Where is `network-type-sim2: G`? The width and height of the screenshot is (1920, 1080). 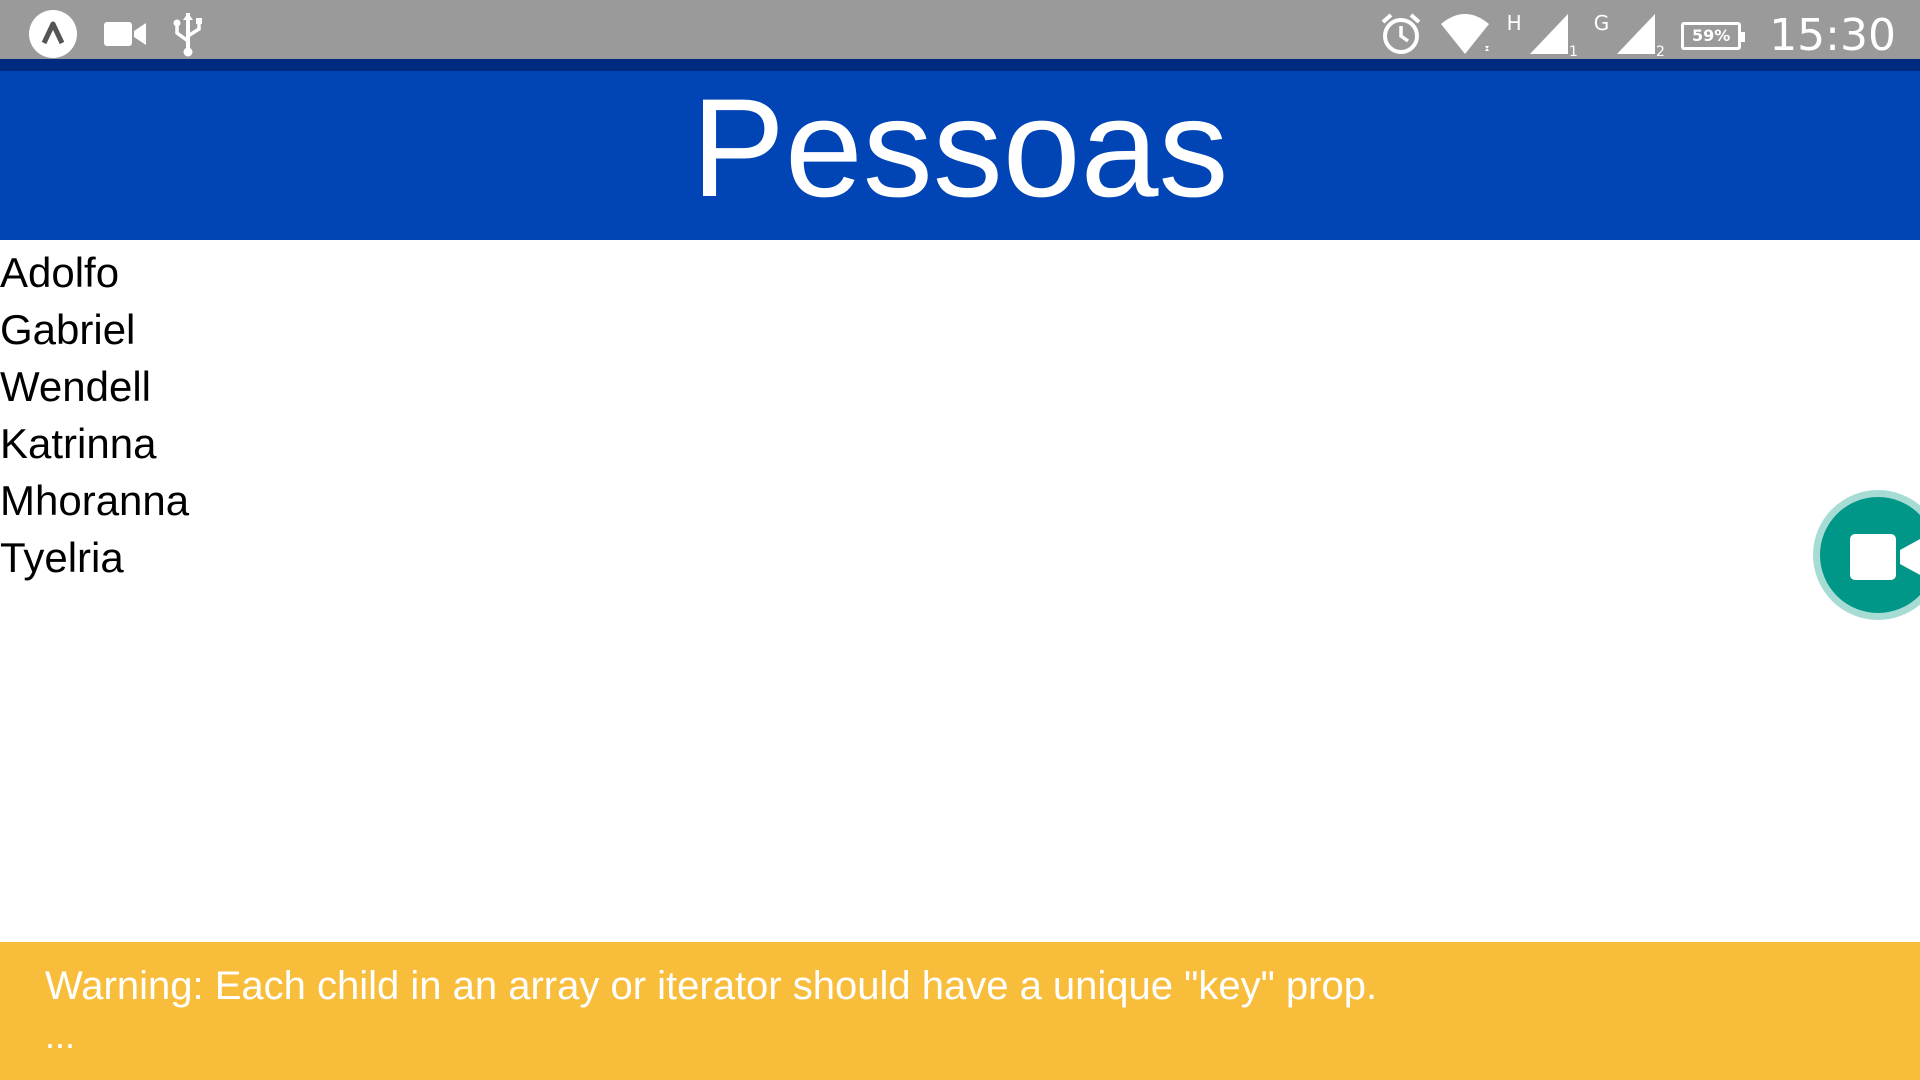 network-type-sim2: G is located at coordinates (1601, 23).